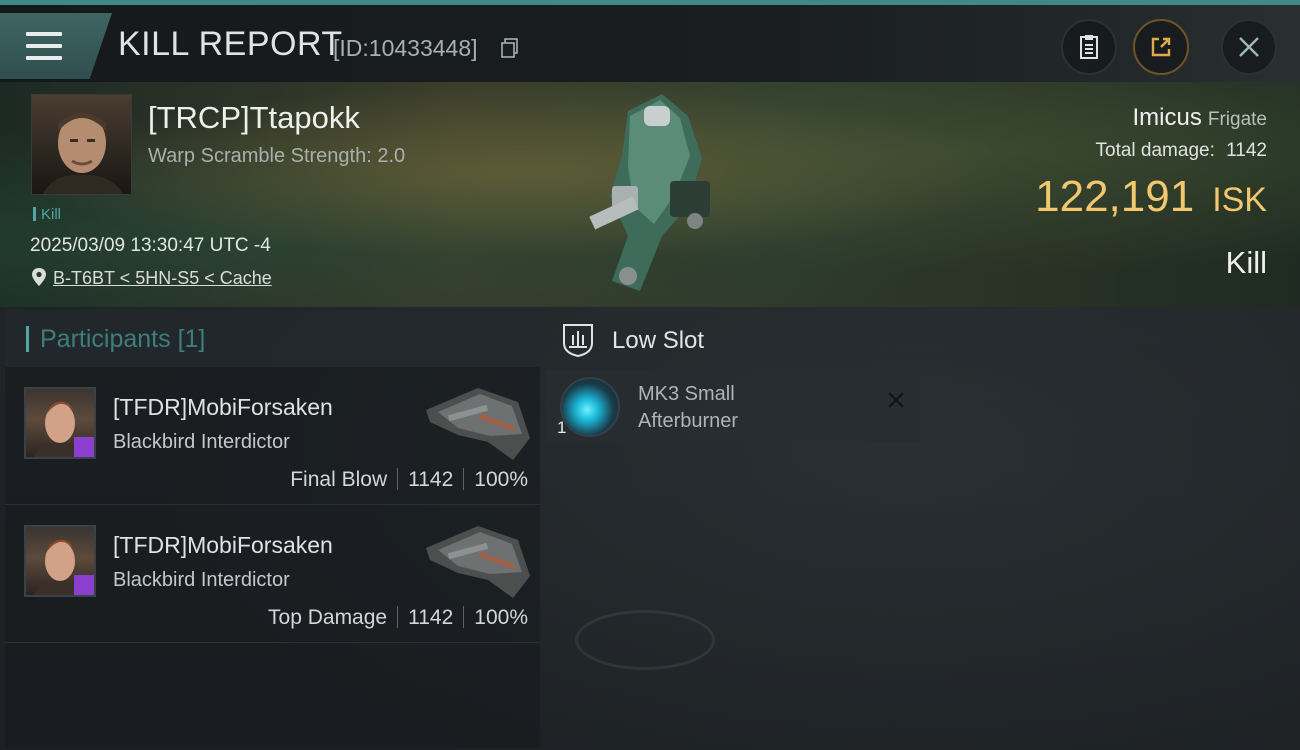 The height and width of the screenshot is (750, 1300). Describe the element at coordinates (590, 407) in the screenshot. I see `afterburner-icon` at that location.